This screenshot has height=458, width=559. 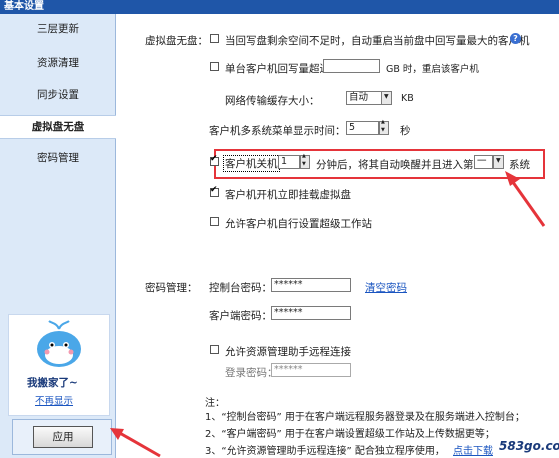 I want to click on shutdown-checkbox, so click(x=214, y=160).